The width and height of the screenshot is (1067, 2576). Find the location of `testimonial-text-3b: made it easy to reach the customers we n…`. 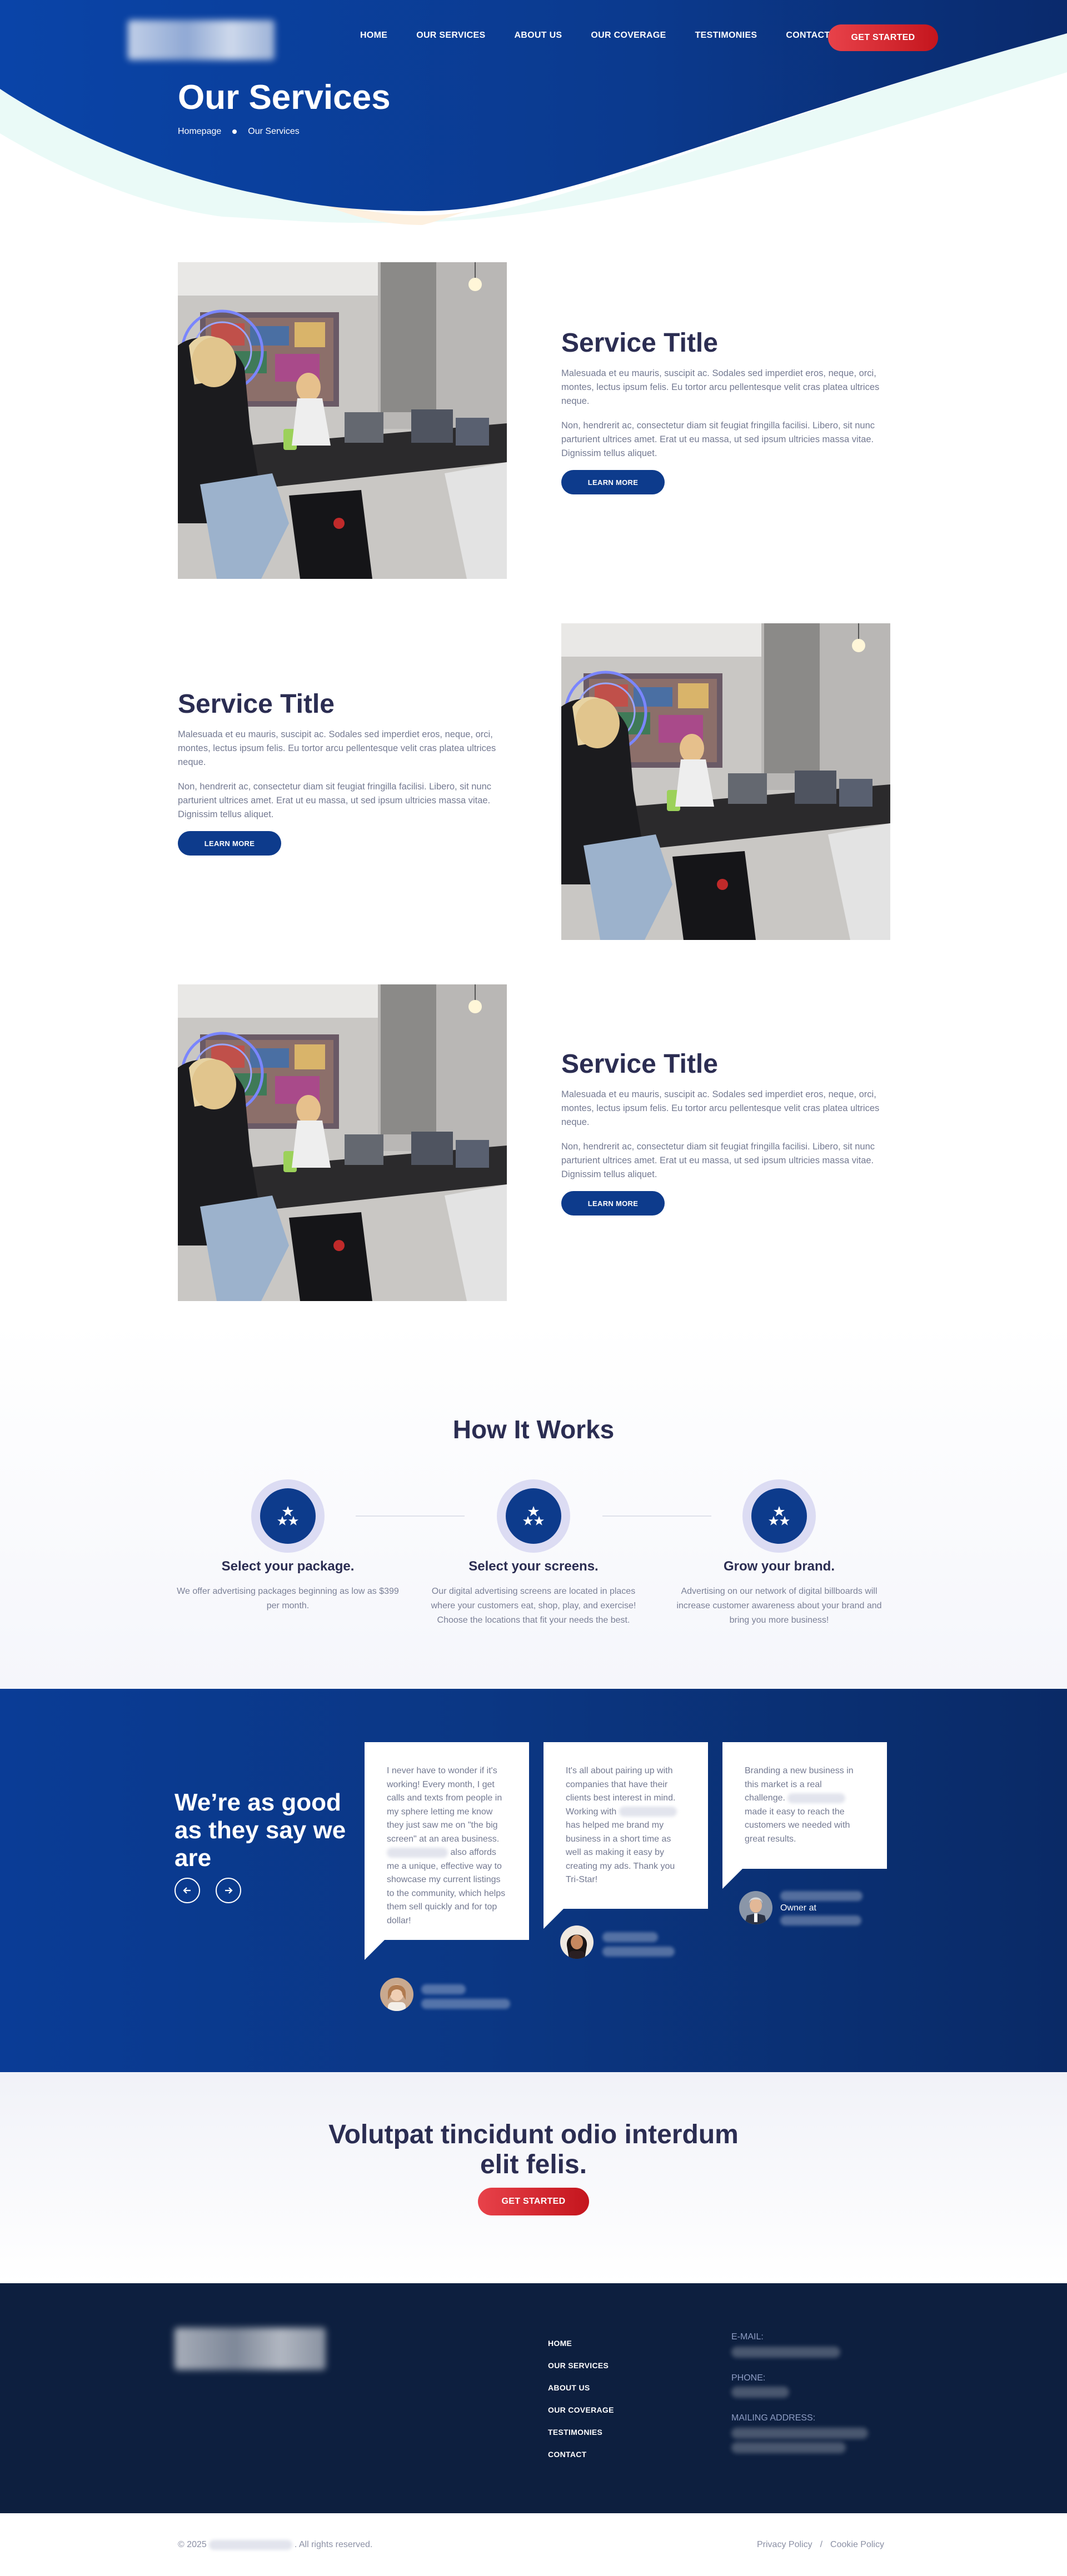

testimonial-text-3b: made it easy to reach the customers we n… is located at coordinates (797, 1826).